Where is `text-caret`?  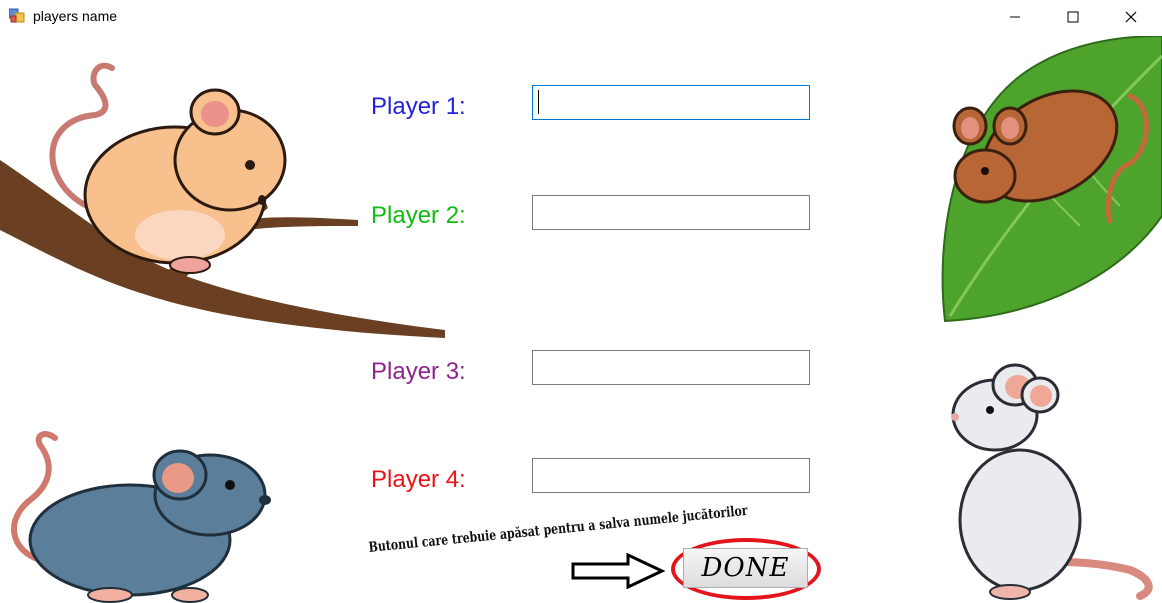 text-caret is located at coordinates (538, 102).